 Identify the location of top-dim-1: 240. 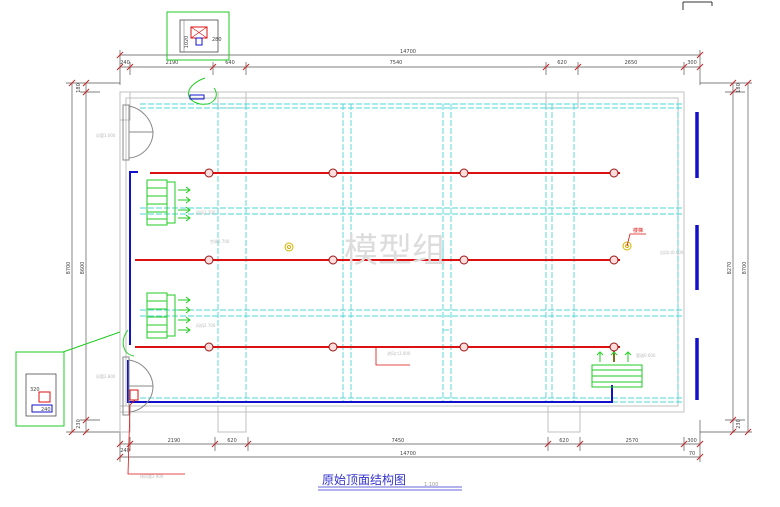
(125, 63).